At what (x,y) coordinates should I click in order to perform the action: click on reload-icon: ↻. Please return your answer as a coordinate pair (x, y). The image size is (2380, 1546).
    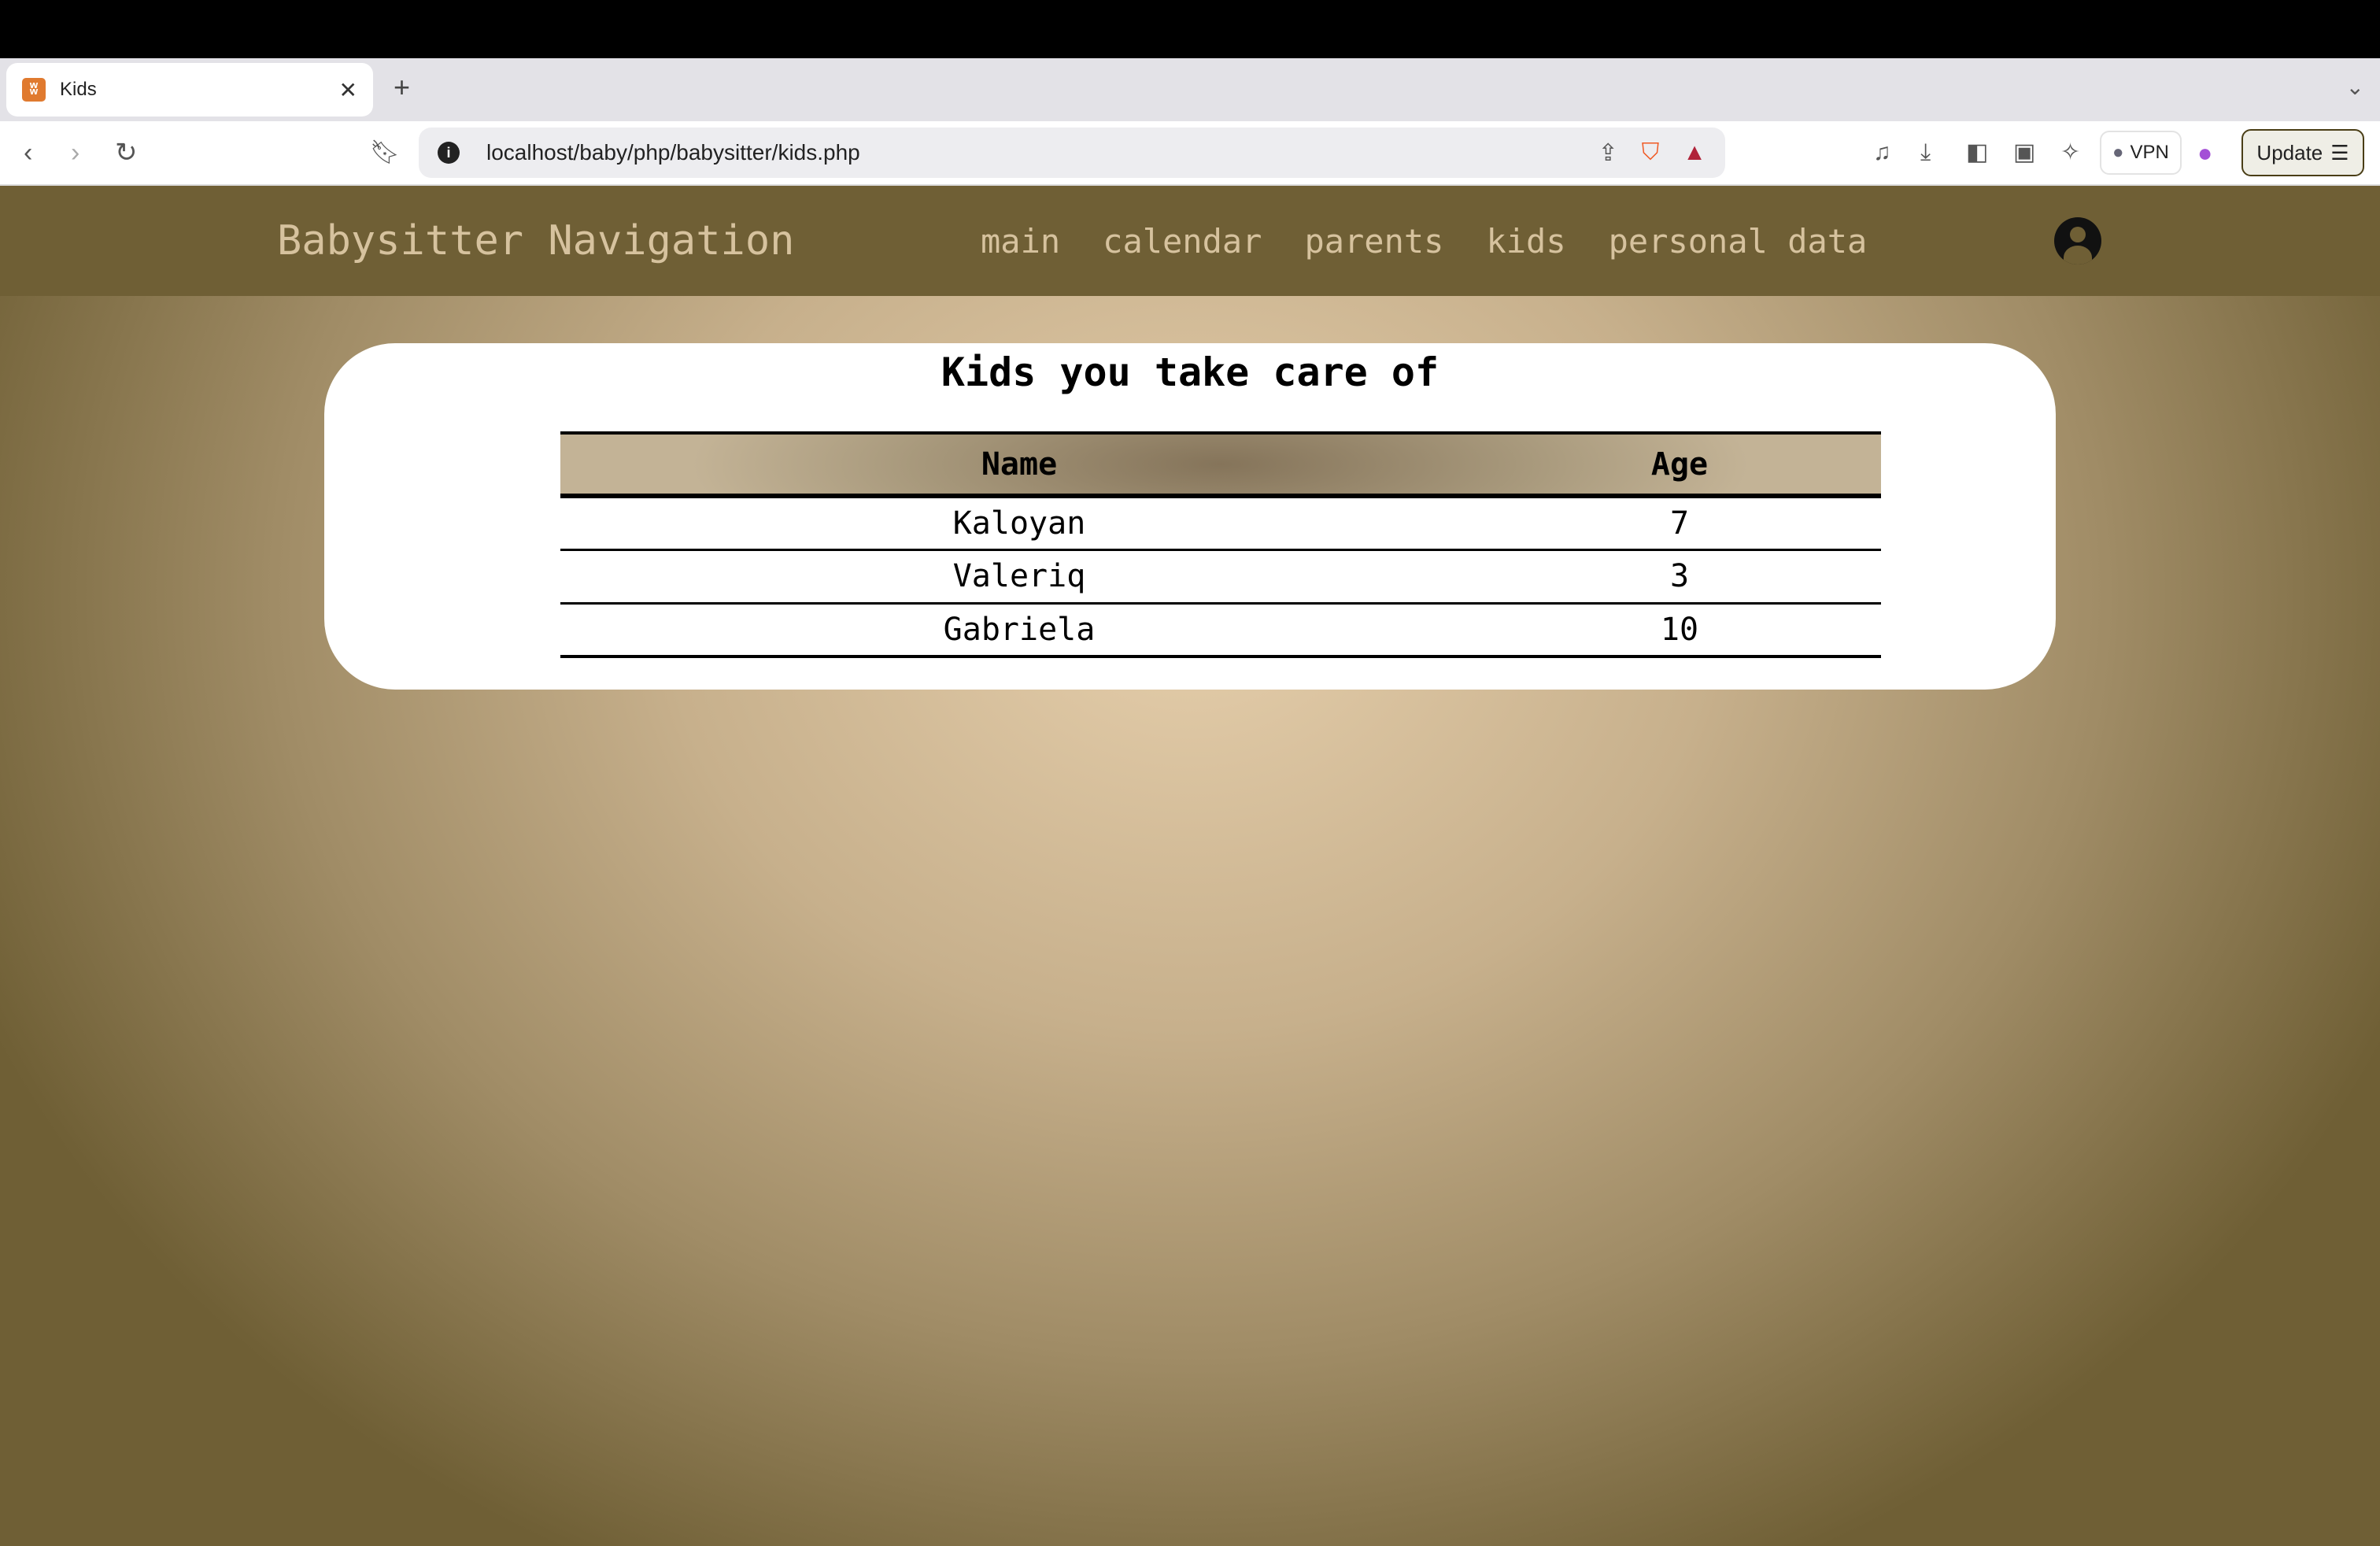
    Looking at the image, I should click on (126, 152).